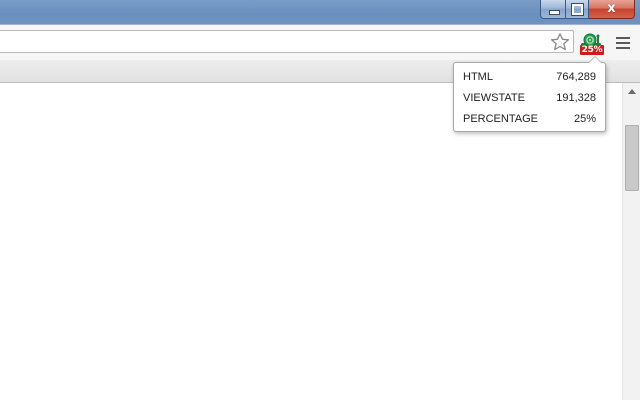 Image resolution: width=640 pixels, height=400 pixels. Describe the element at coordinates (623, 43) in the screenshot. I see `hamburger-icon` at that location.